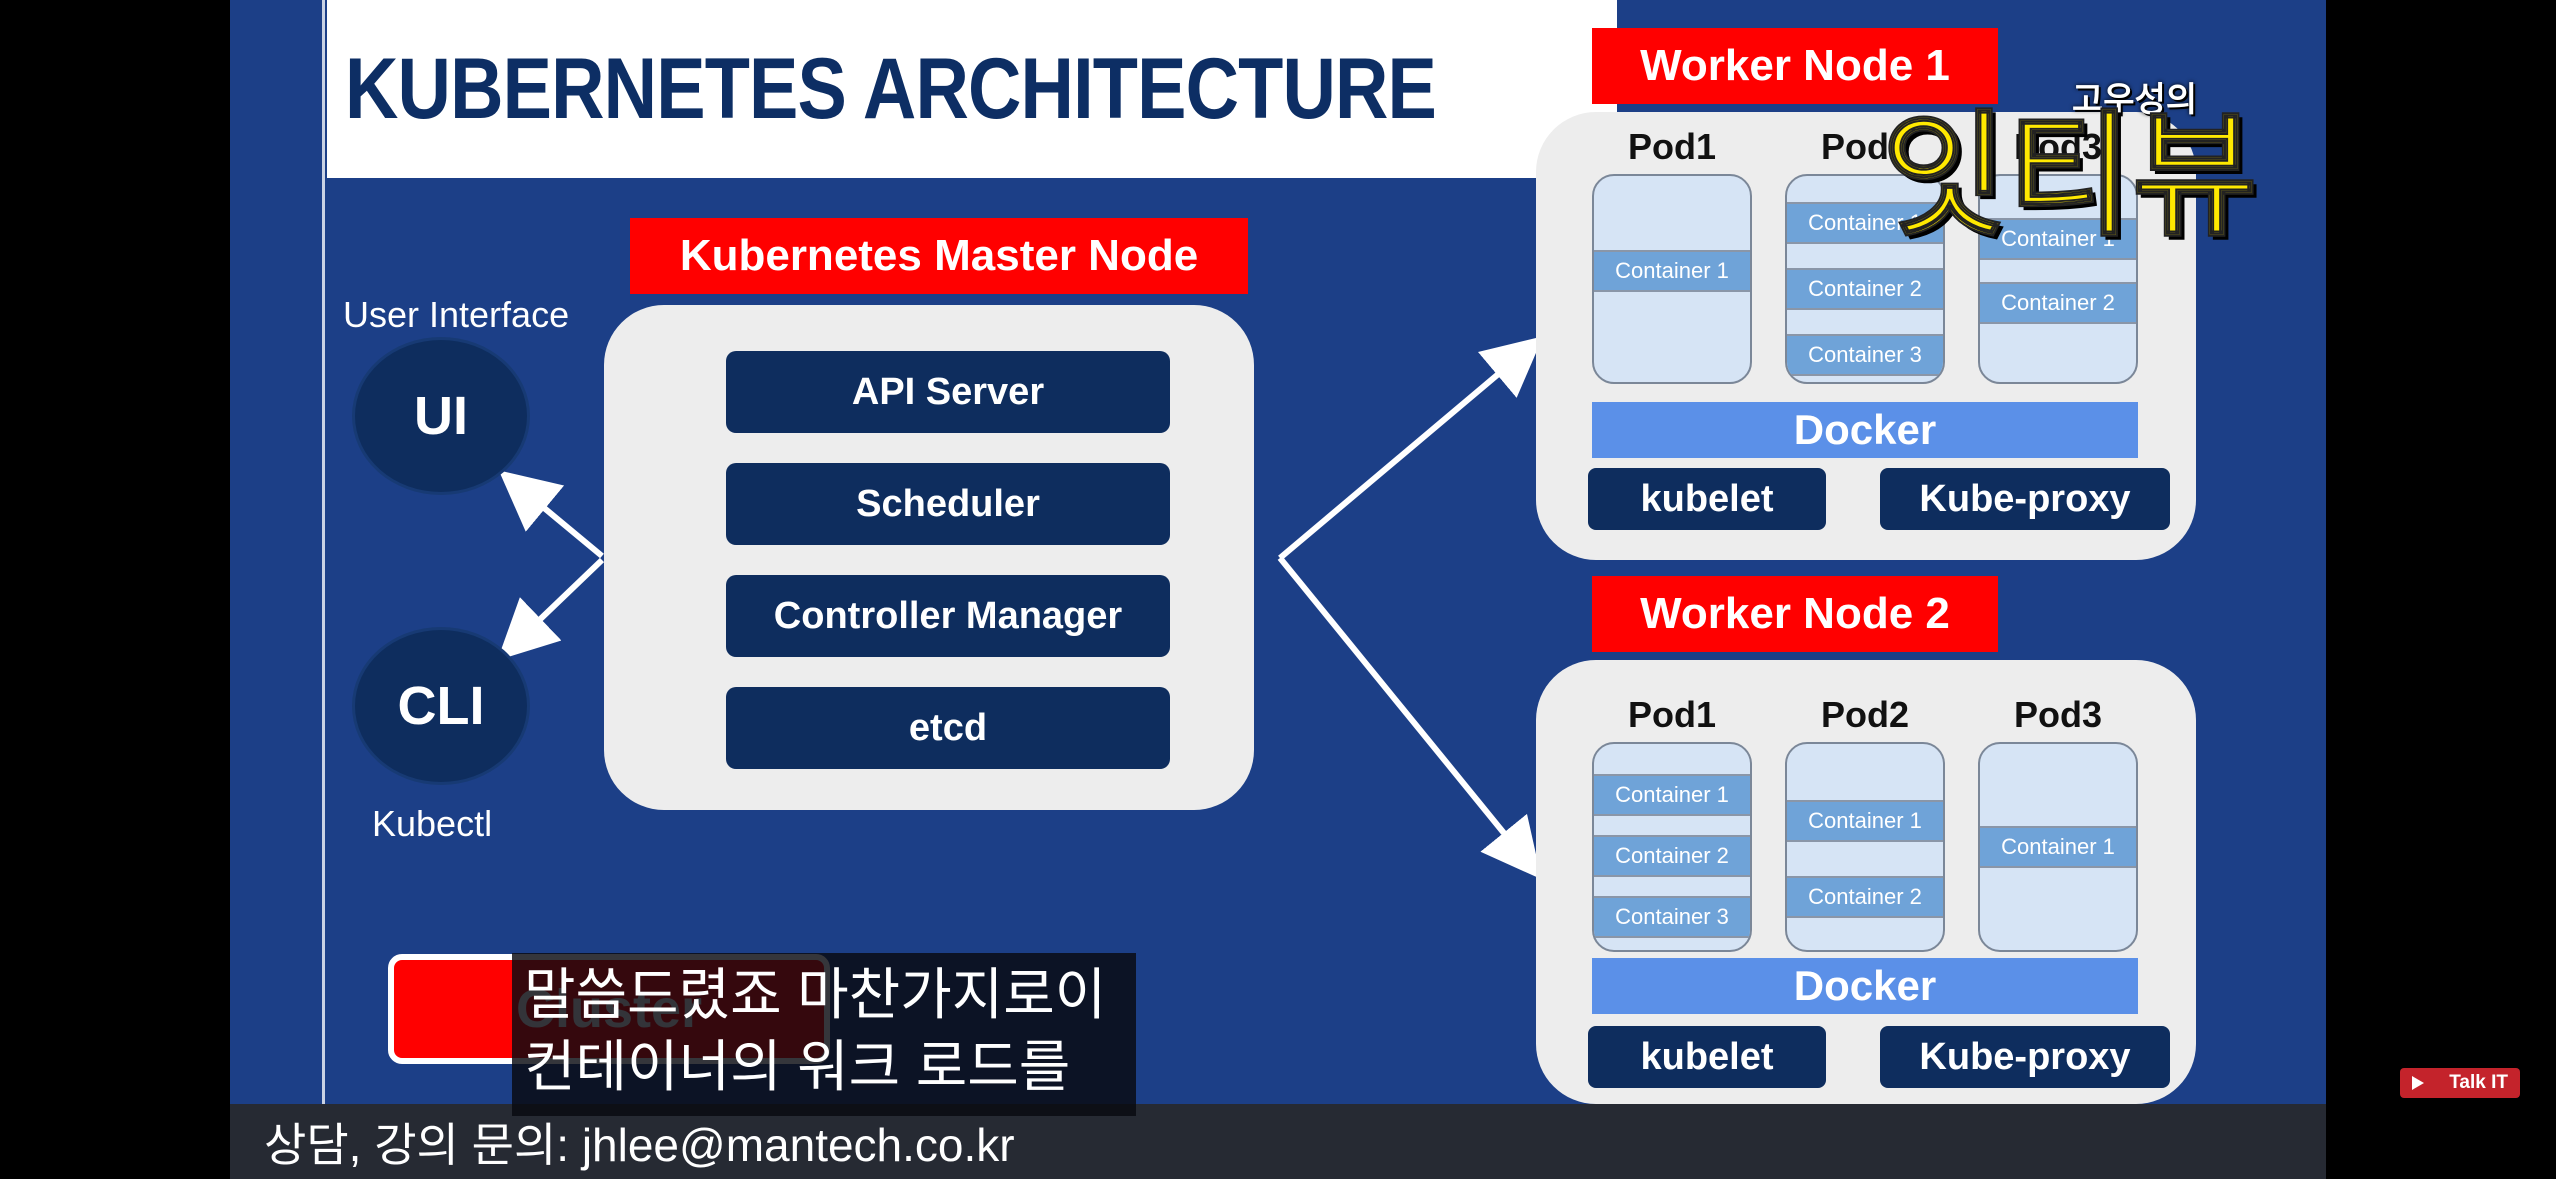 The width and height of the screenshot is (2556, 1179). I want to click on play-icon, so click(2418, 1083).